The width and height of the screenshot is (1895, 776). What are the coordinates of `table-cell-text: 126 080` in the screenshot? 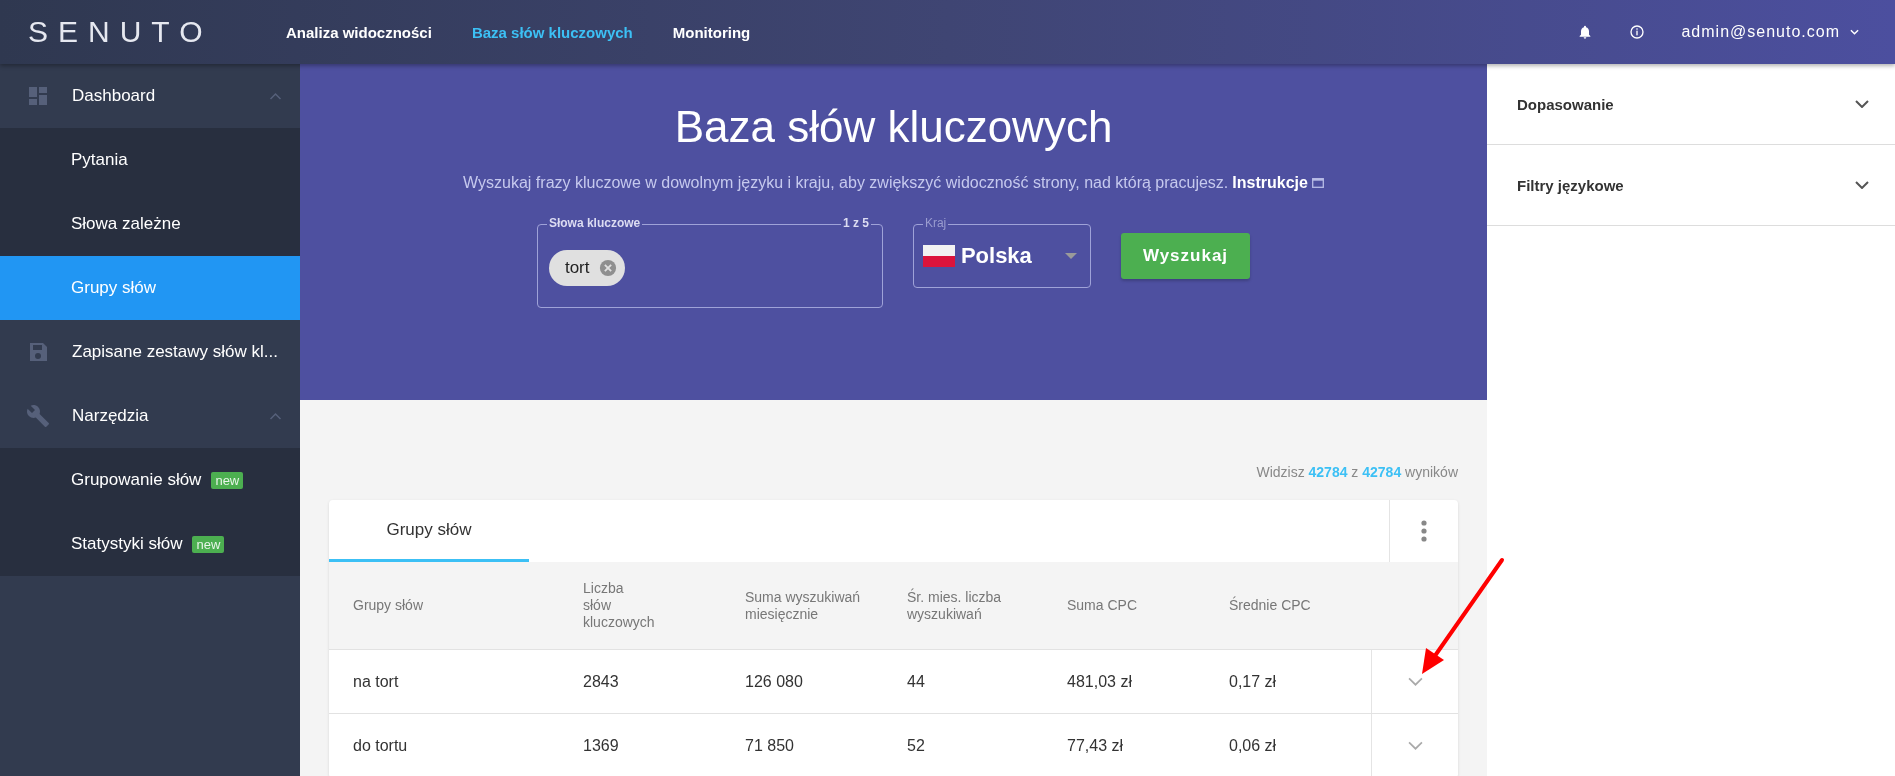 It's located at (774, 681).